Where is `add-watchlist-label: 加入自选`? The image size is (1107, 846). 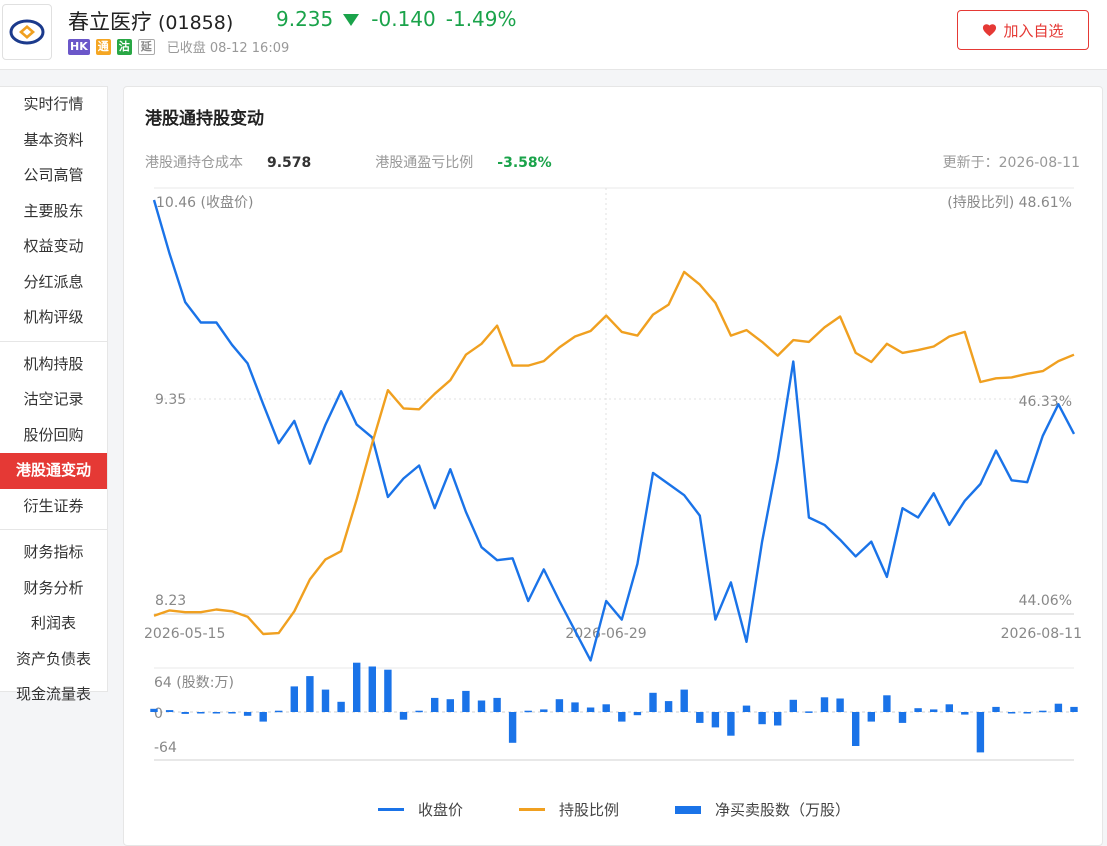
add-watchlist-label: 加入自选 is located at coordinates (1033, 30).